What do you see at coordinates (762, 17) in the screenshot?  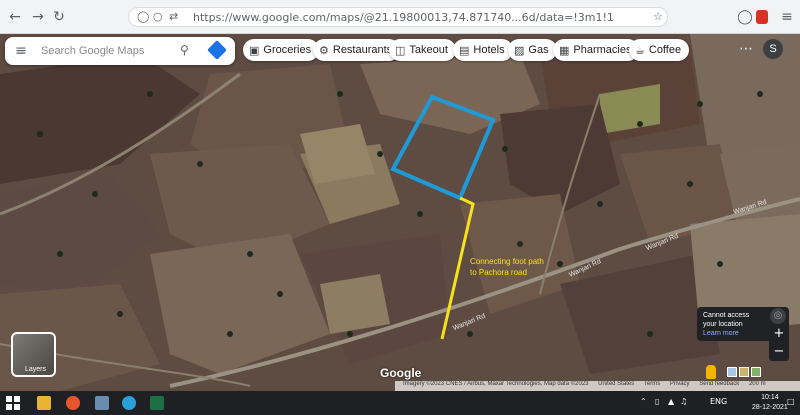 I see `extension-icon` at bounding box center [762, 17].